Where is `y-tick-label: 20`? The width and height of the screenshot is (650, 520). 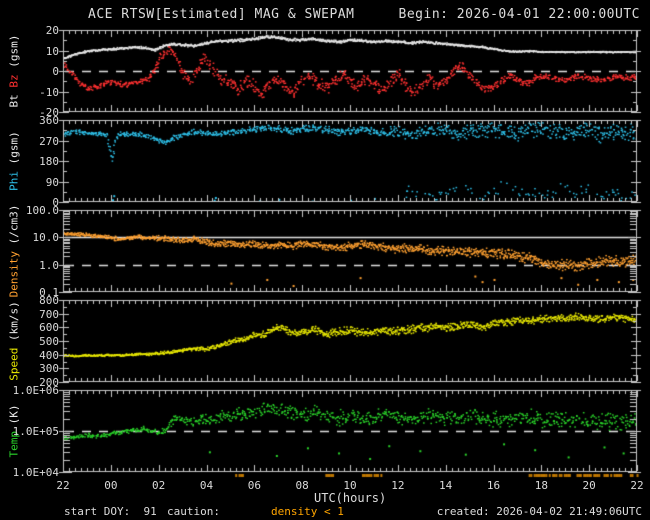 y-tick-label: 20 is located at coordinates (52, 30).